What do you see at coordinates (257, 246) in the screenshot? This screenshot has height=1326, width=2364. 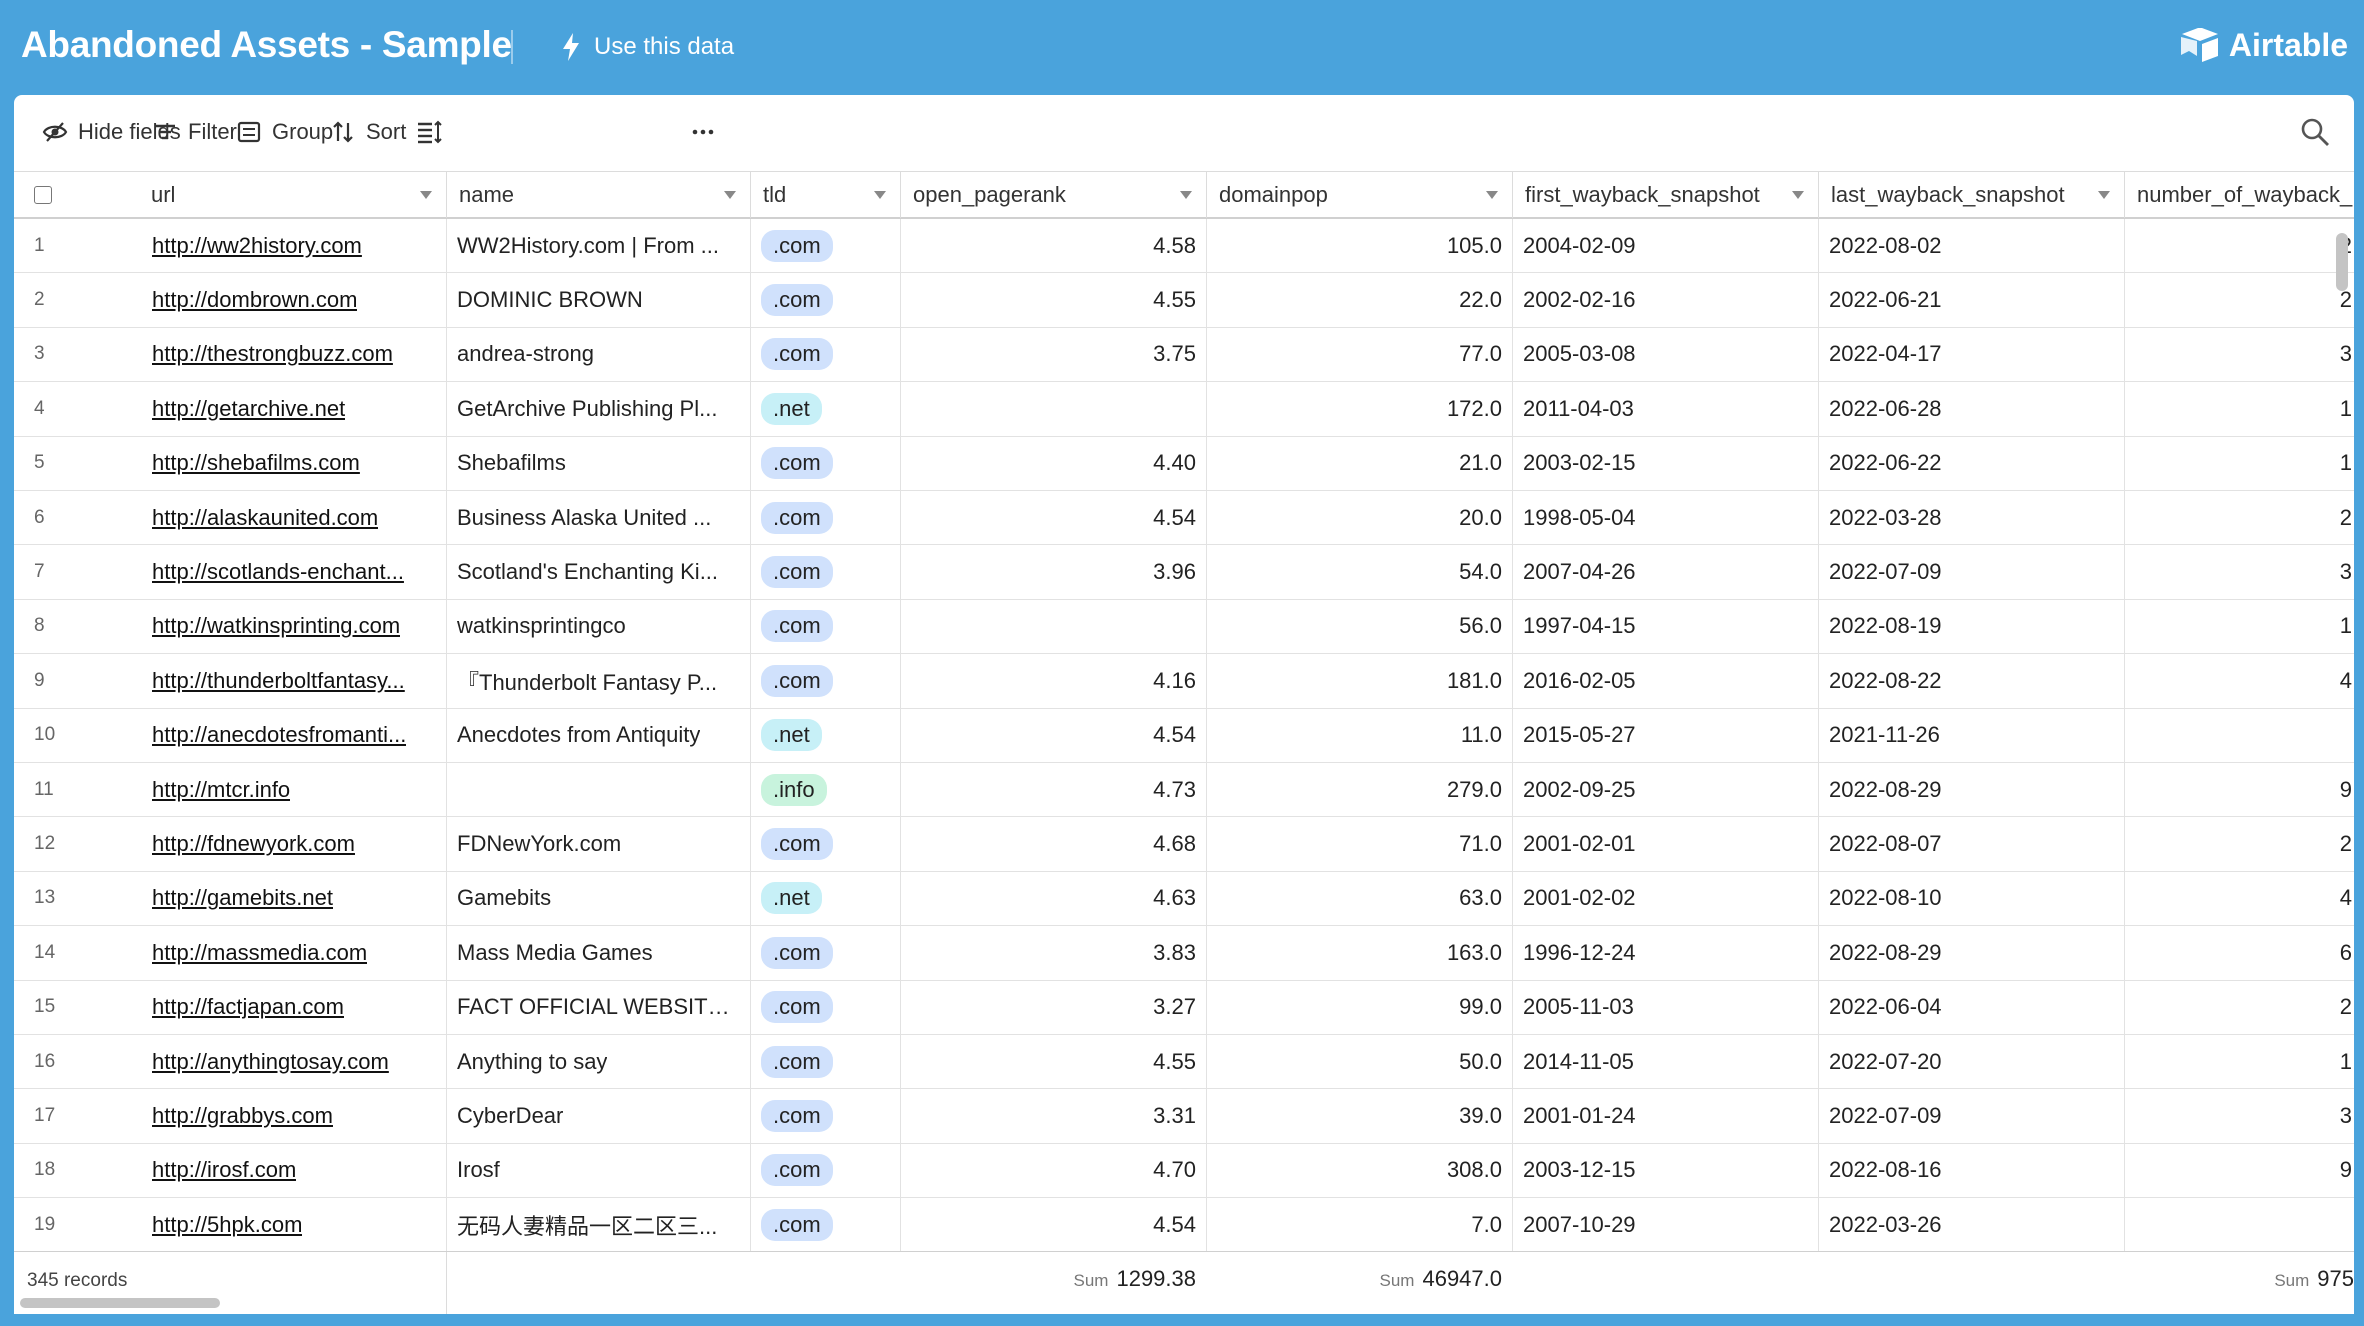 I see `url-link: http://ww2history.com` at bounding box center [257, 246].